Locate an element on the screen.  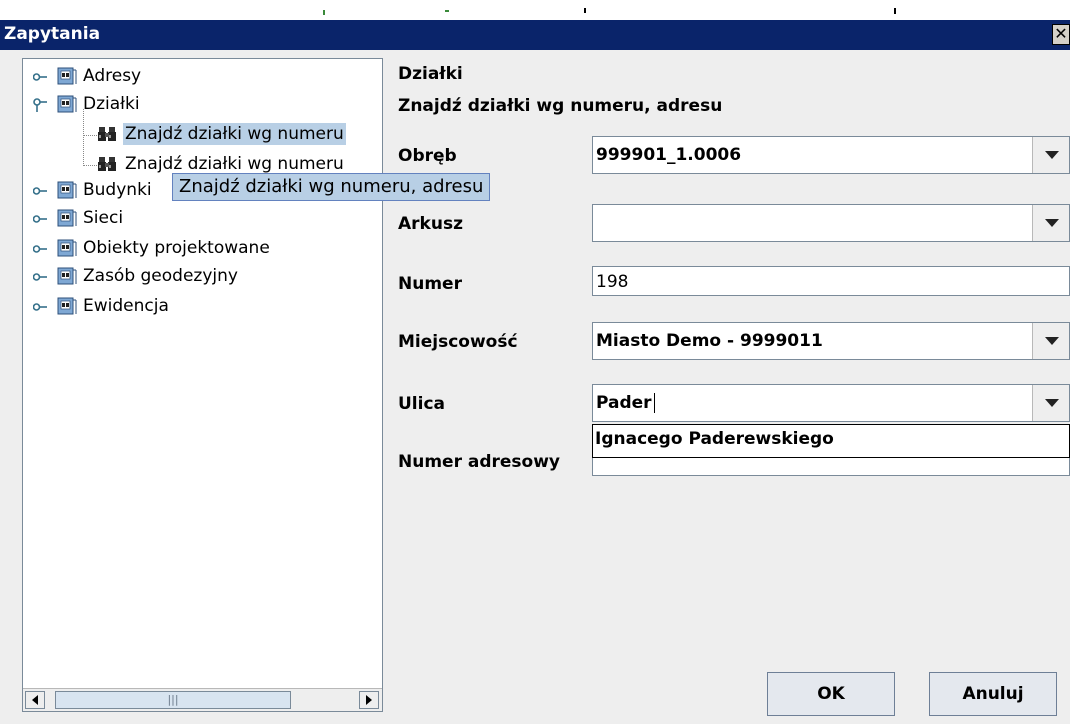
ok-button: OK is located at coordinates (831, 694).